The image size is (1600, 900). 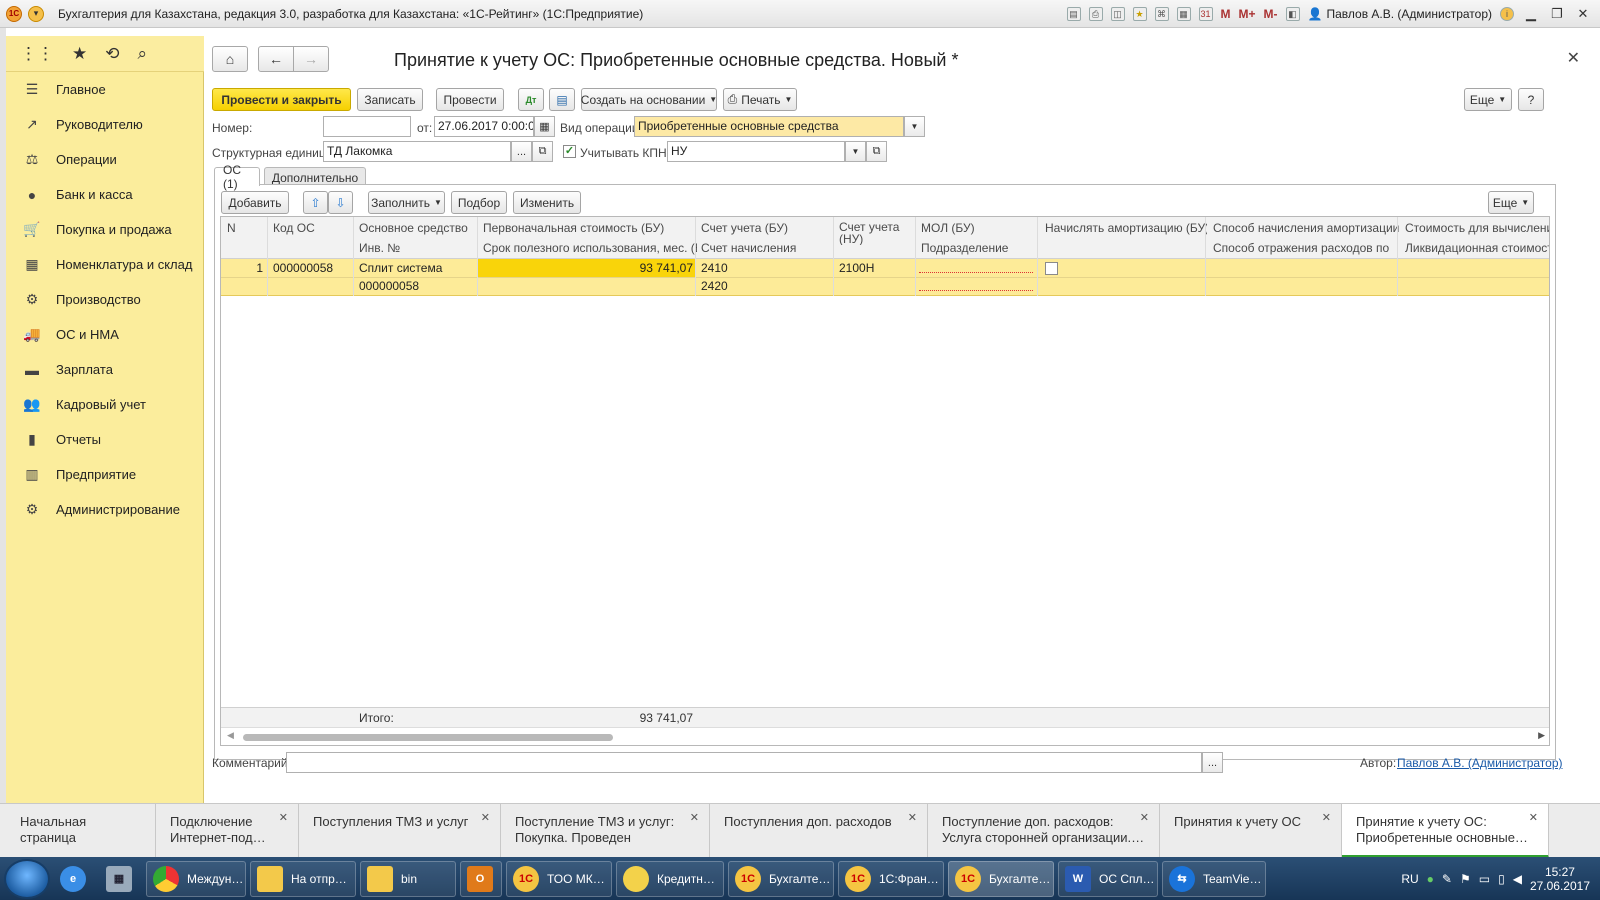 What do you see at coordinates (311, 59) in the screenshot?
I see `forward-button: →` at bounding box center [311, 59].